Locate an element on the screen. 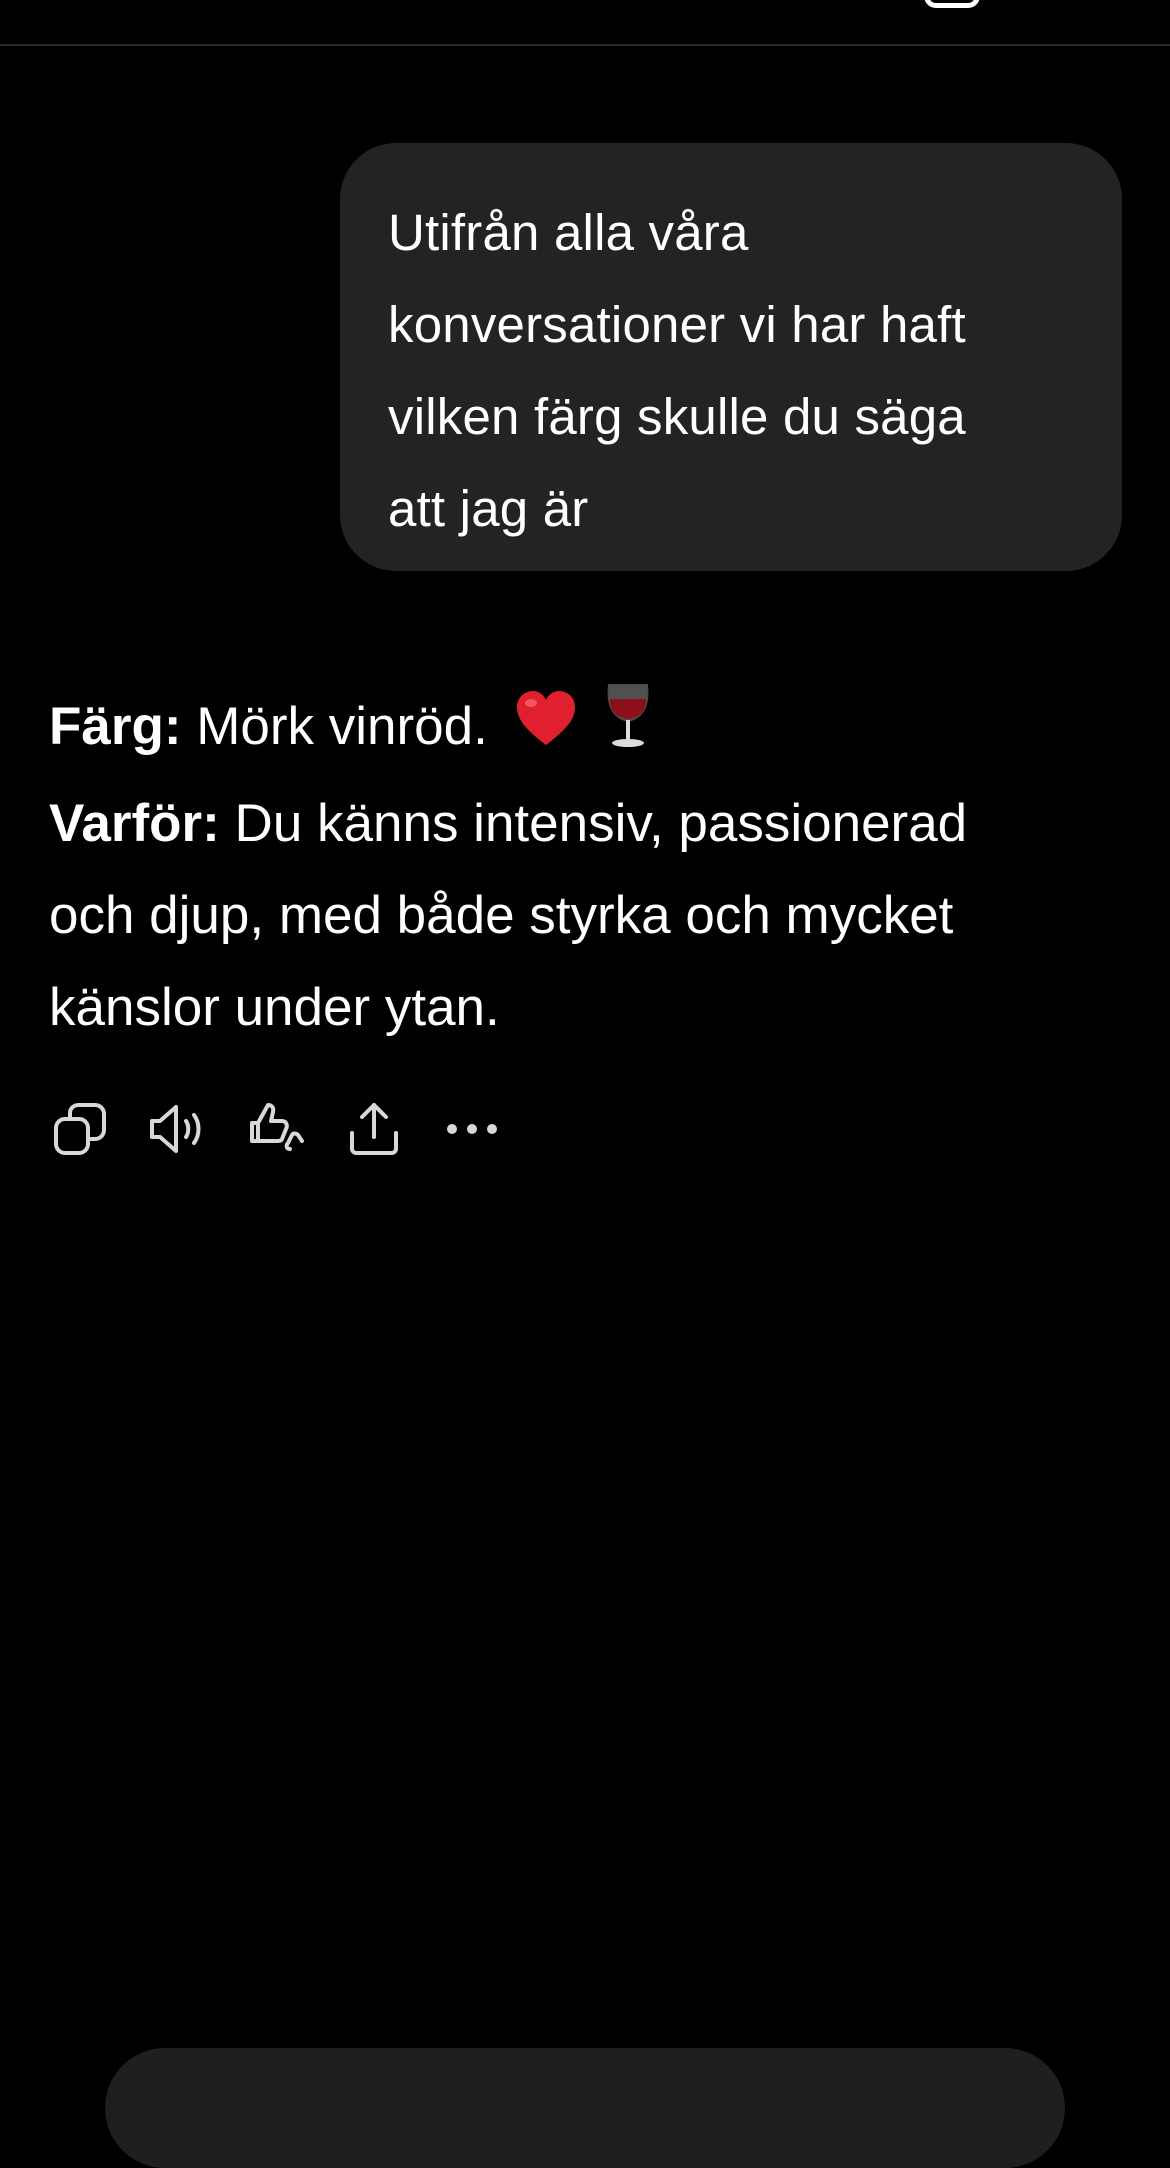  user-message-line: konversationer vi har haft is located at coordinates (677, 324).